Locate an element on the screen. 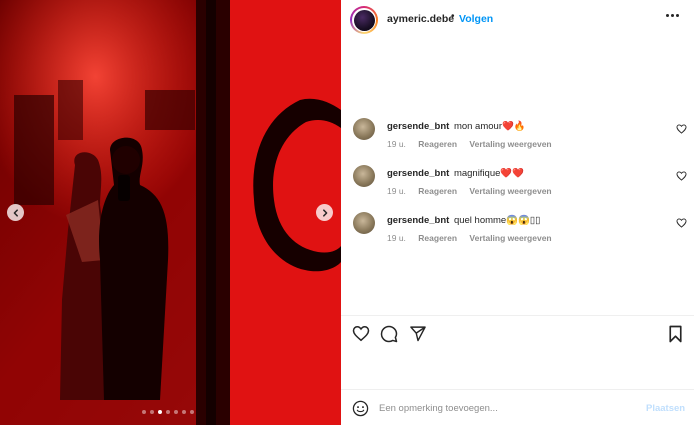 The width and height of the screenshot is (694, 426). add-comment-bar: Plaatsen is located at coordinates (517, 407).